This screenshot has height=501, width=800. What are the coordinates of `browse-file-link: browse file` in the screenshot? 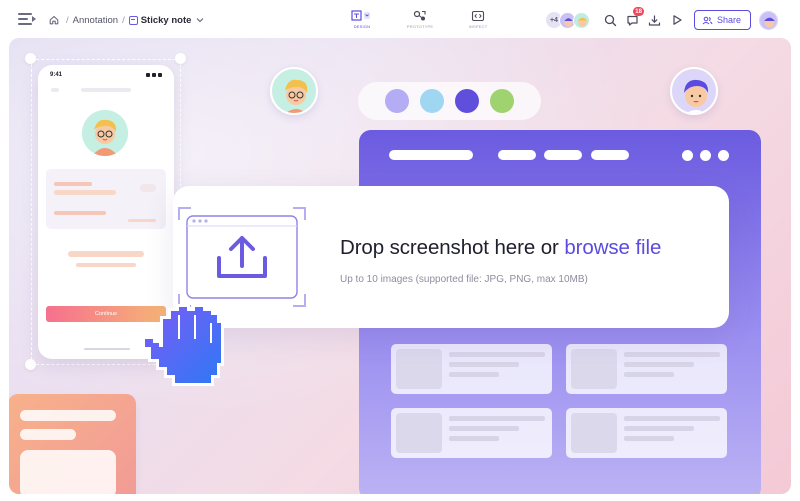 It's located at (612, 247).